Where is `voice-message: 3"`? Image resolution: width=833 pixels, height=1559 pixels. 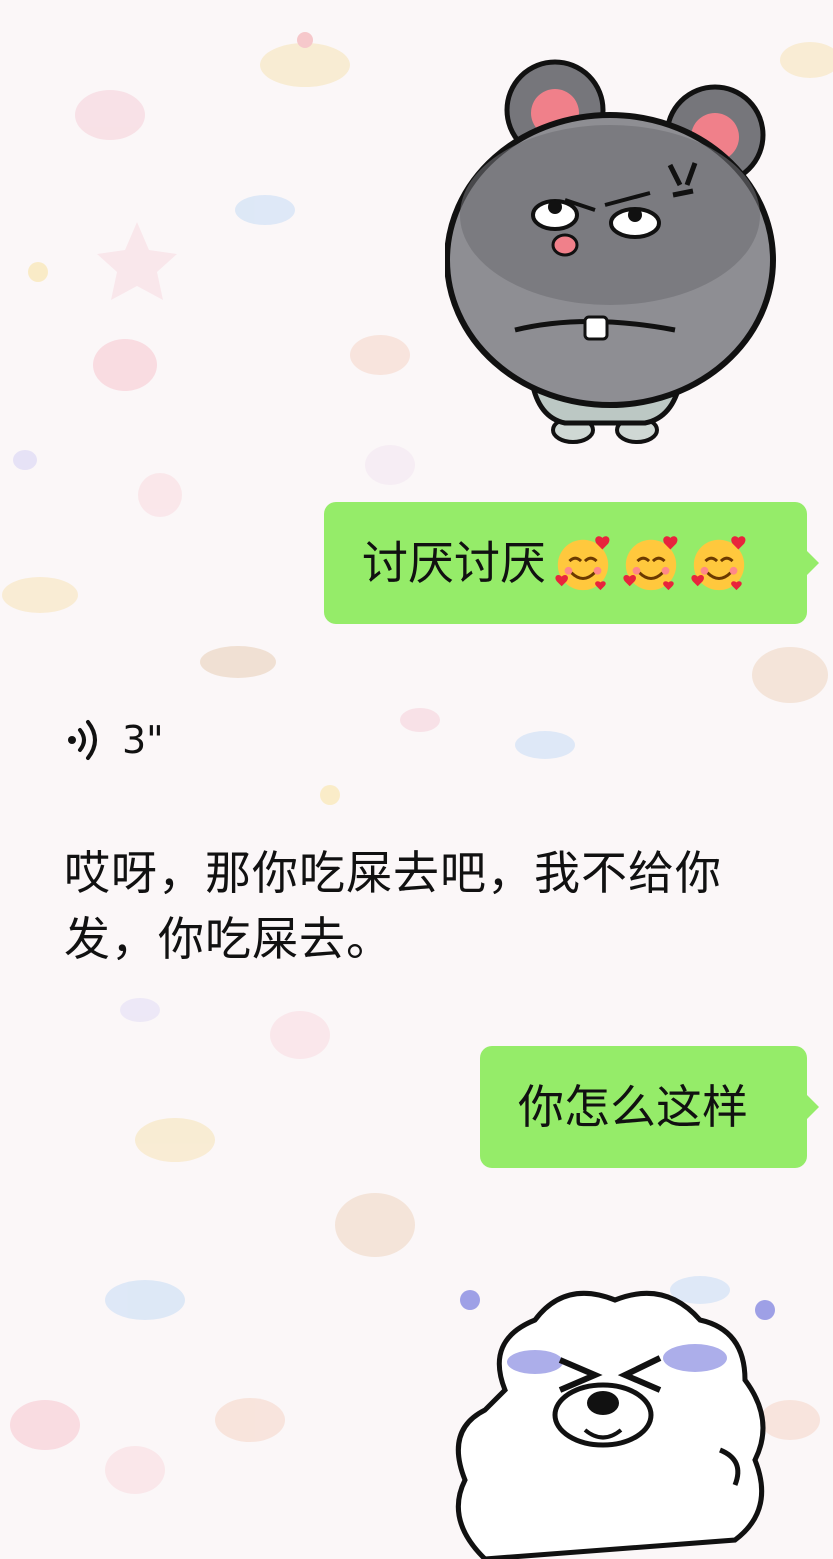
voice-message: 3" is located at coordinates (114, 740).